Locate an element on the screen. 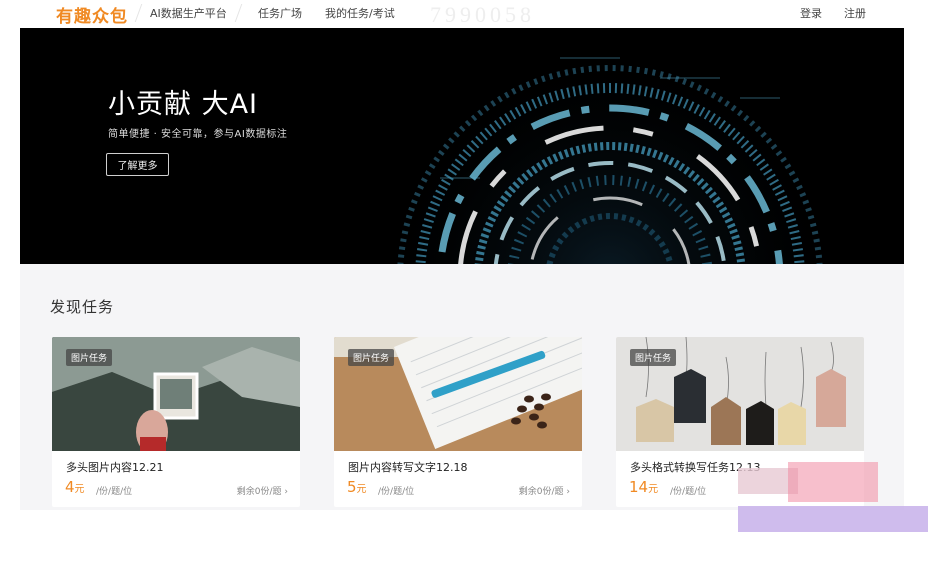 The width and height of the screenshot is (930, 588). register-link: 注册 is located at coordinates (855, 13).